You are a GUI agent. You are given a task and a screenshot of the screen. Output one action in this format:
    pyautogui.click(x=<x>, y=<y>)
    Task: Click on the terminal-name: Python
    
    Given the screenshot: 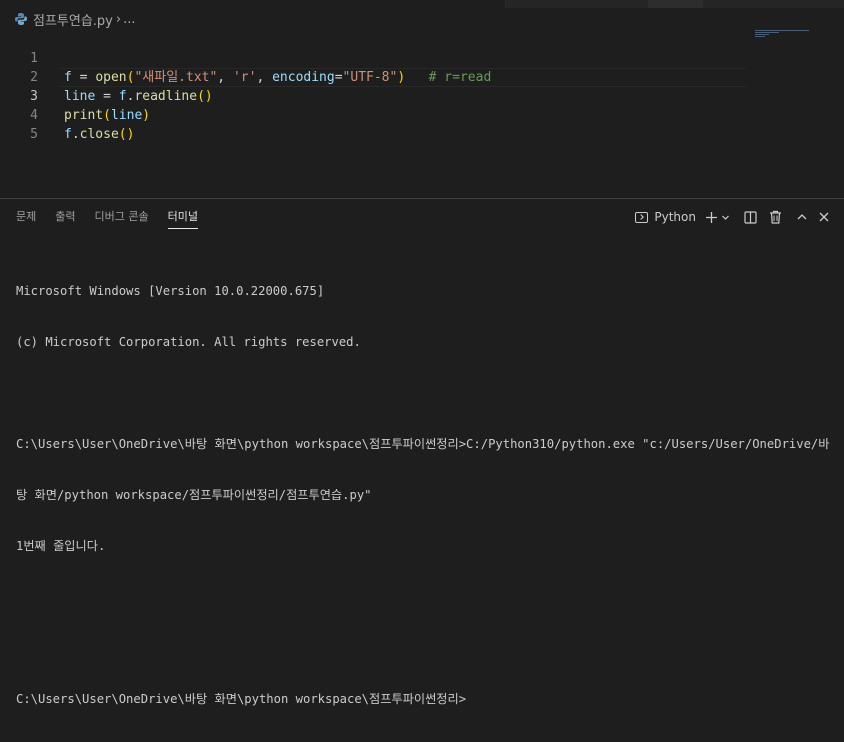 What is the action you would take?
    pyautogui.click(x=675, y=217)
    